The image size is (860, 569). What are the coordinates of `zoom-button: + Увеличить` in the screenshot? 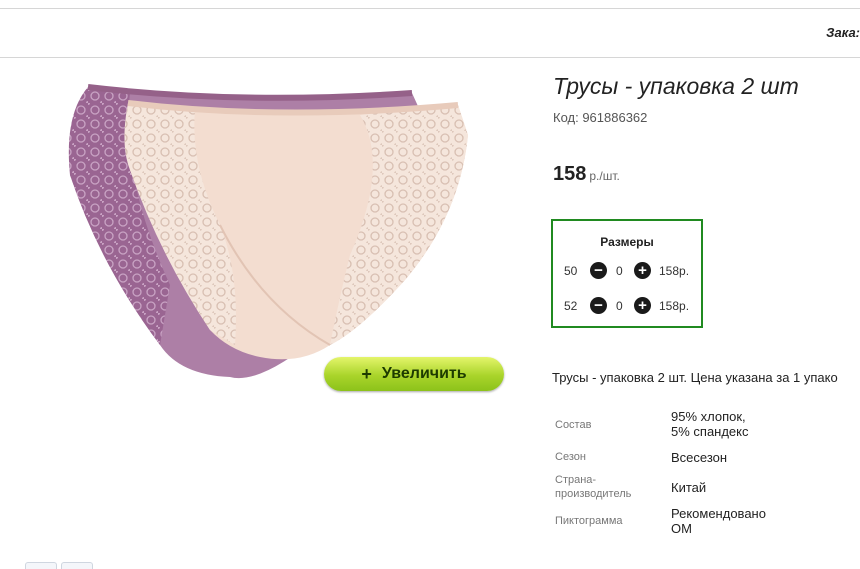 It's located at (414, 374).